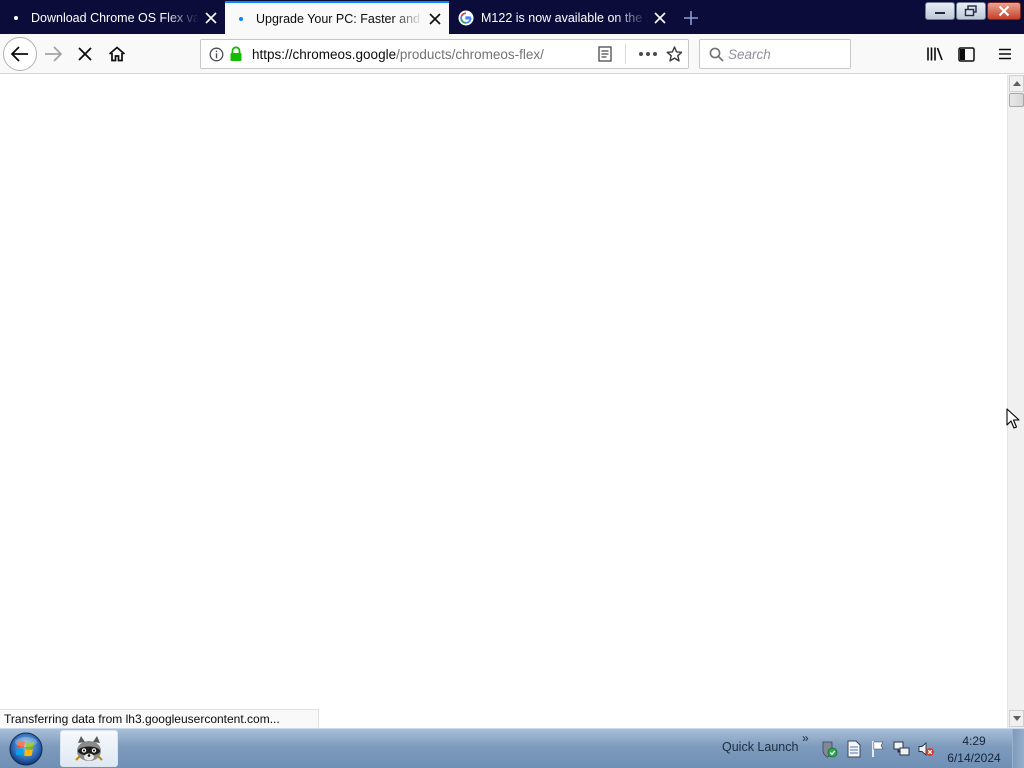 The height and width of the screenshot is (768, 1024). Describe the element at coordinates (974, 741) in the screenshot. I see `clock-time: 4:29` at that location.